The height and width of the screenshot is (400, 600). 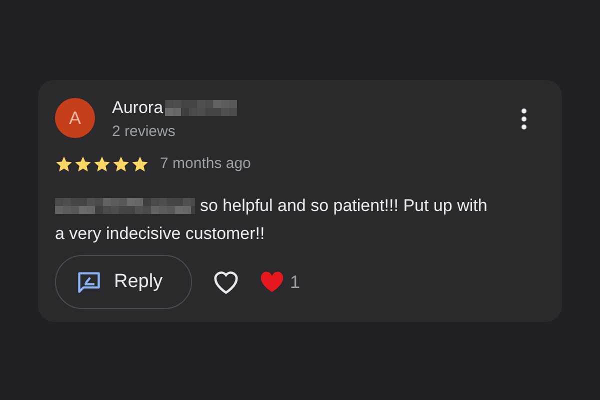 What do you see at coordinates (160, 234) in the screenshot?
I see `review-text: a very indecisive customer!!` at bounding box center [160, 234].